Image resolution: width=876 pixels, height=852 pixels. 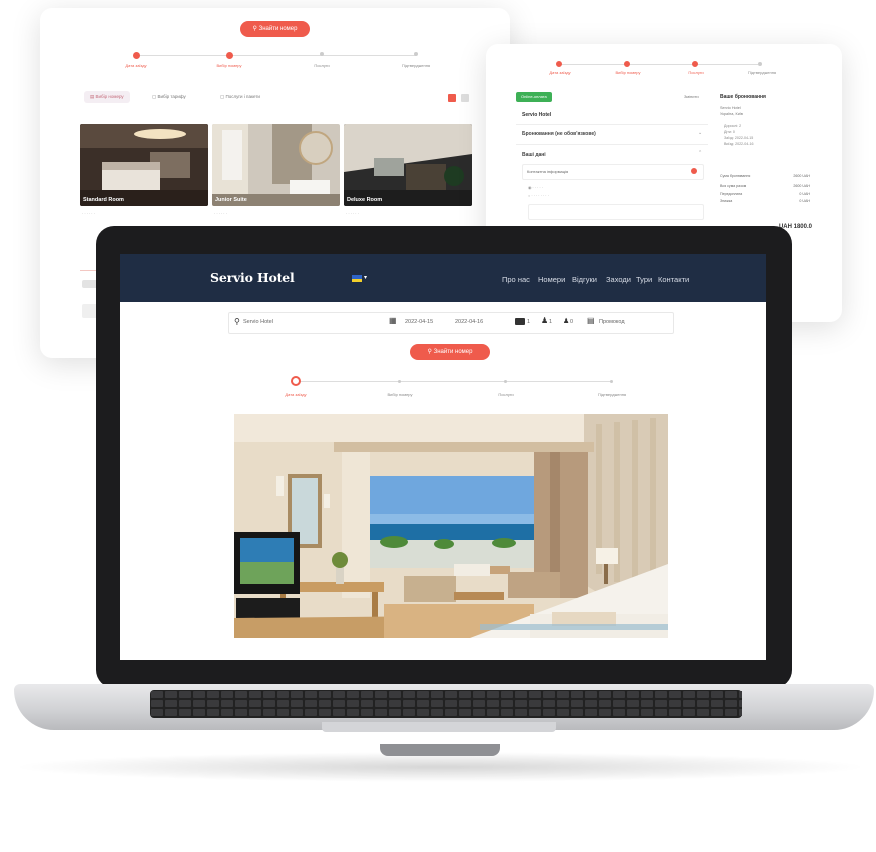 I want to click on grid-view-icon, so click(x=452, y=98).